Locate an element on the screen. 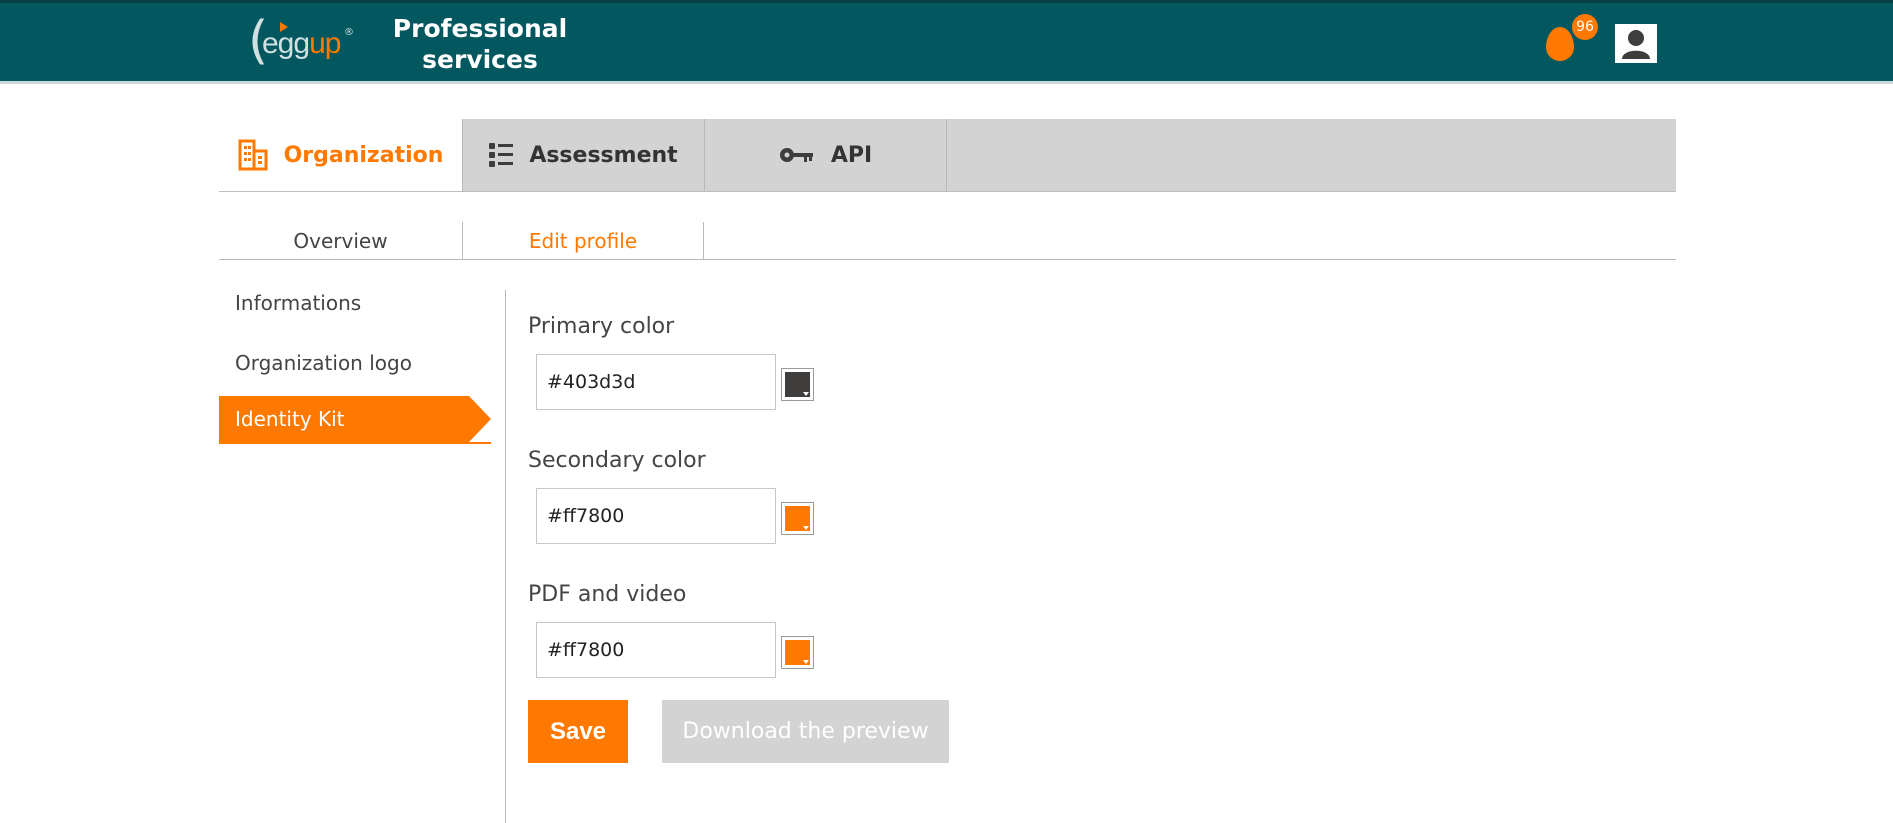  key-icon is located at coordinates (797, 155).